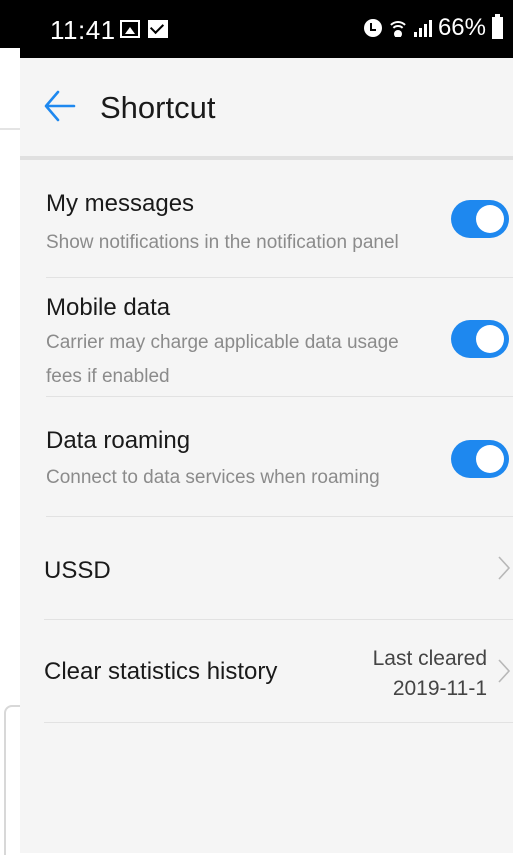 This screenshot has width=513, height=855. What do you see at coordinates (158, 29) in the screenshot?
I see `mail-icon` at bounding box center [158, 29].